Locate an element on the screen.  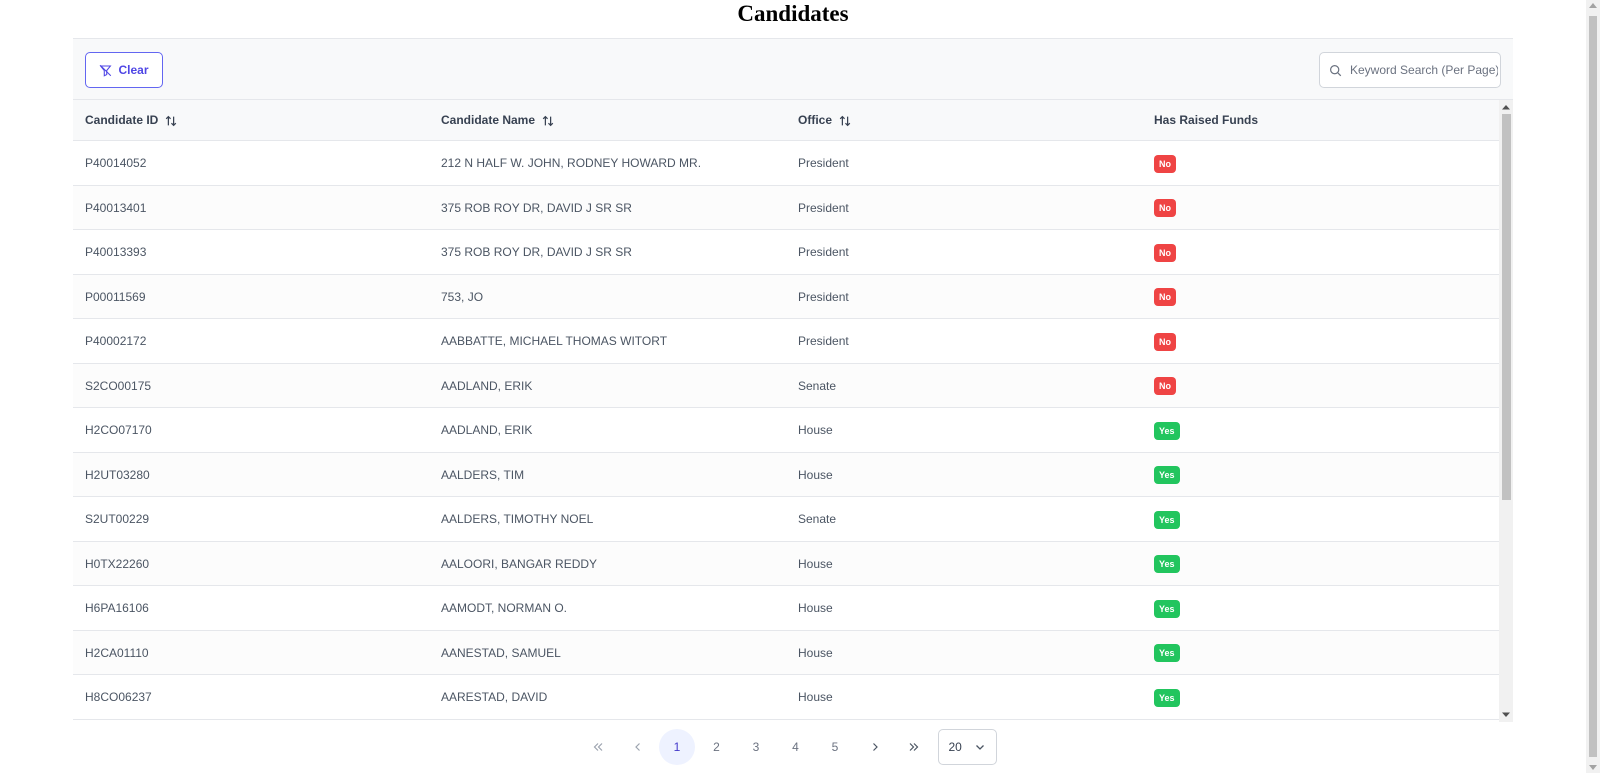
column-label: Has Raised Funds is located at coordinates (1206, 120).